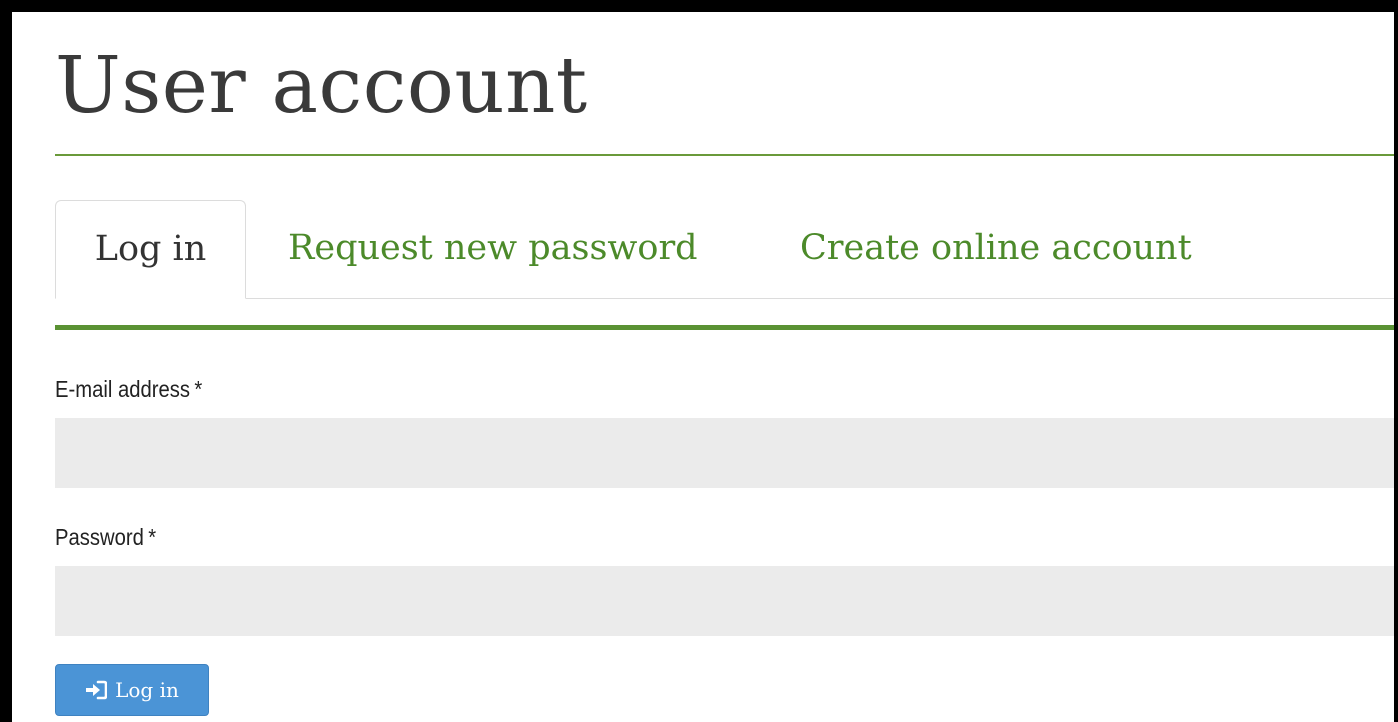 This screenshot has width=1398, height=722. Describe the element at coordinates (724, 155) in the screenshot. I see `title-divider` at that location.